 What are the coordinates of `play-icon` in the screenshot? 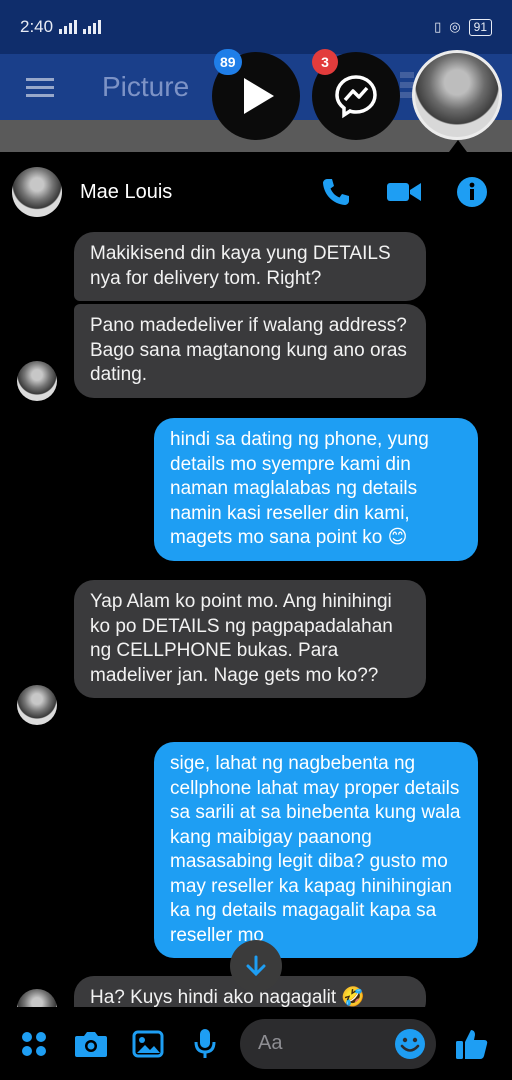 It's located at (259, 96).